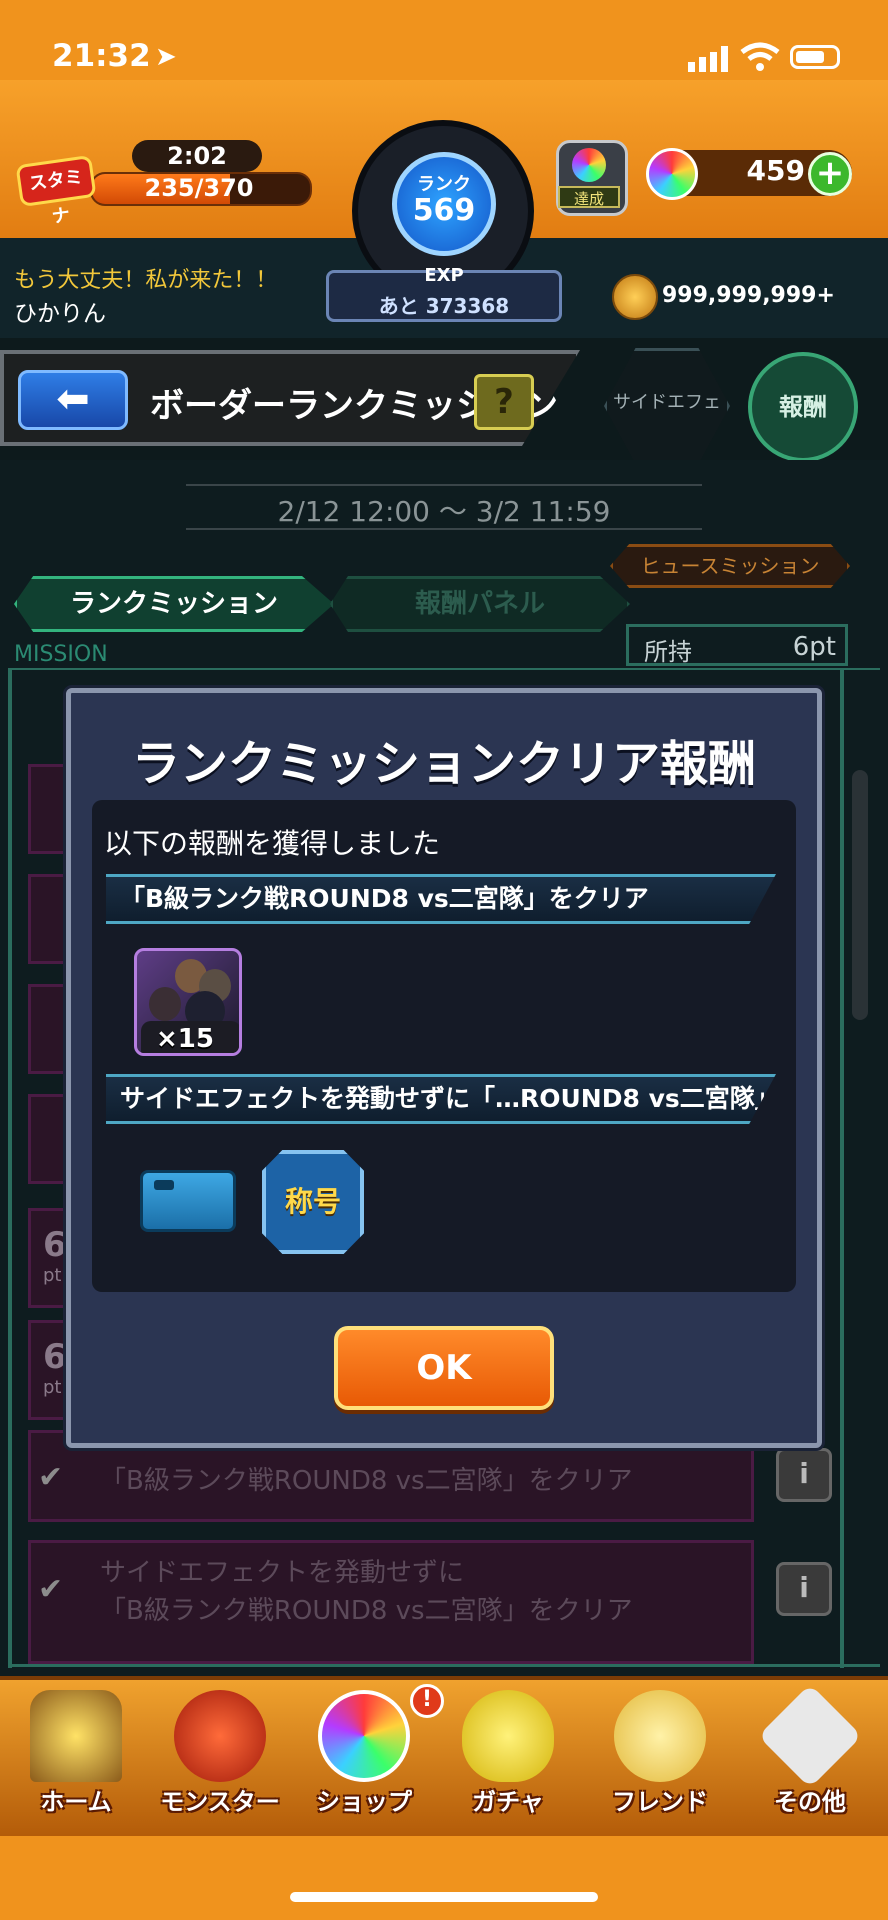 Image resolution: width=888 pixels, height=1920 pixels. I want to click on tab-fuse-mission: ヒュースミッション, so click(730, 566).